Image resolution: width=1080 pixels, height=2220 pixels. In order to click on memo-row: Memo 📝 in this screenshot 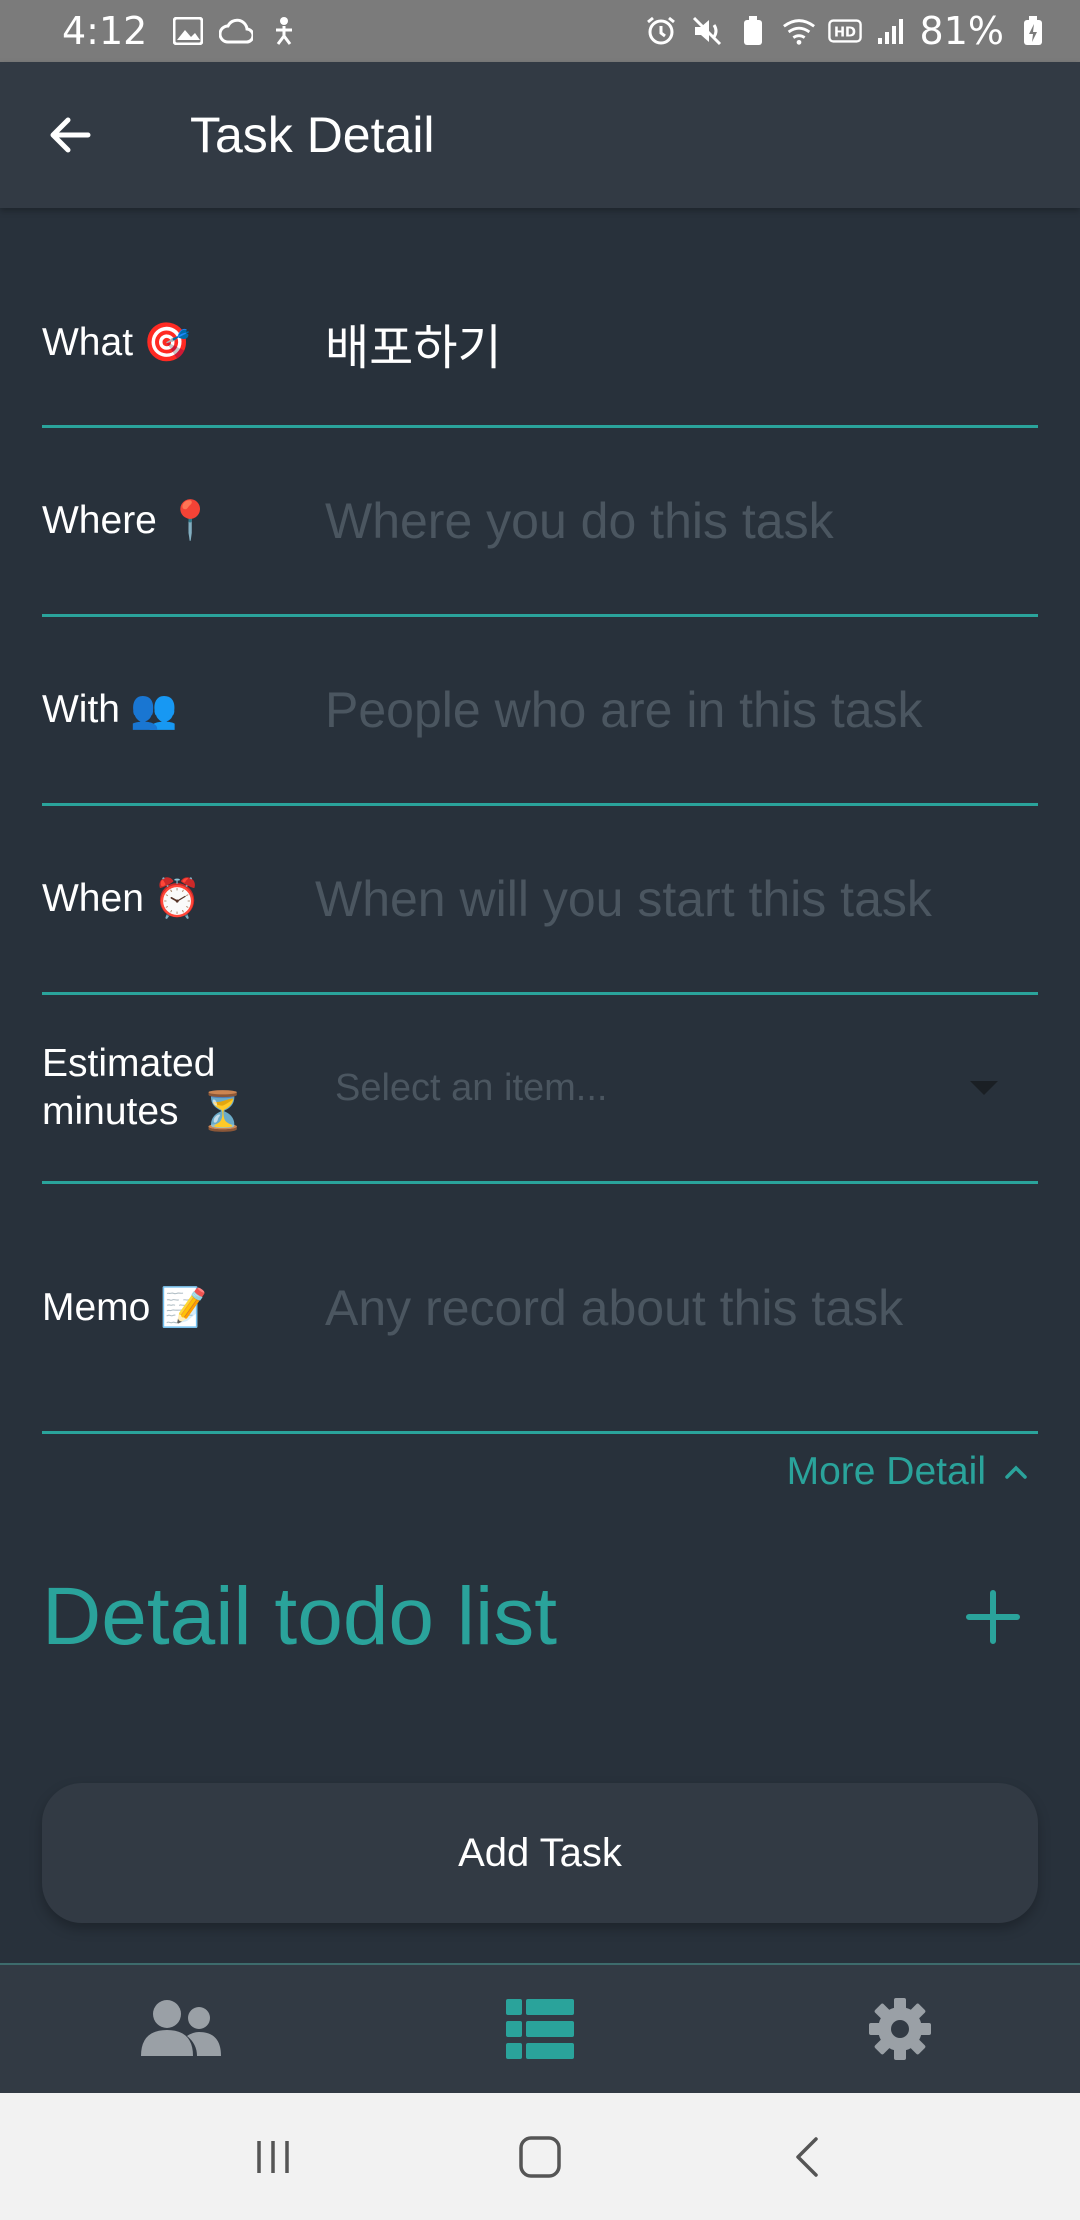, I will do `click(540, 1309)`.